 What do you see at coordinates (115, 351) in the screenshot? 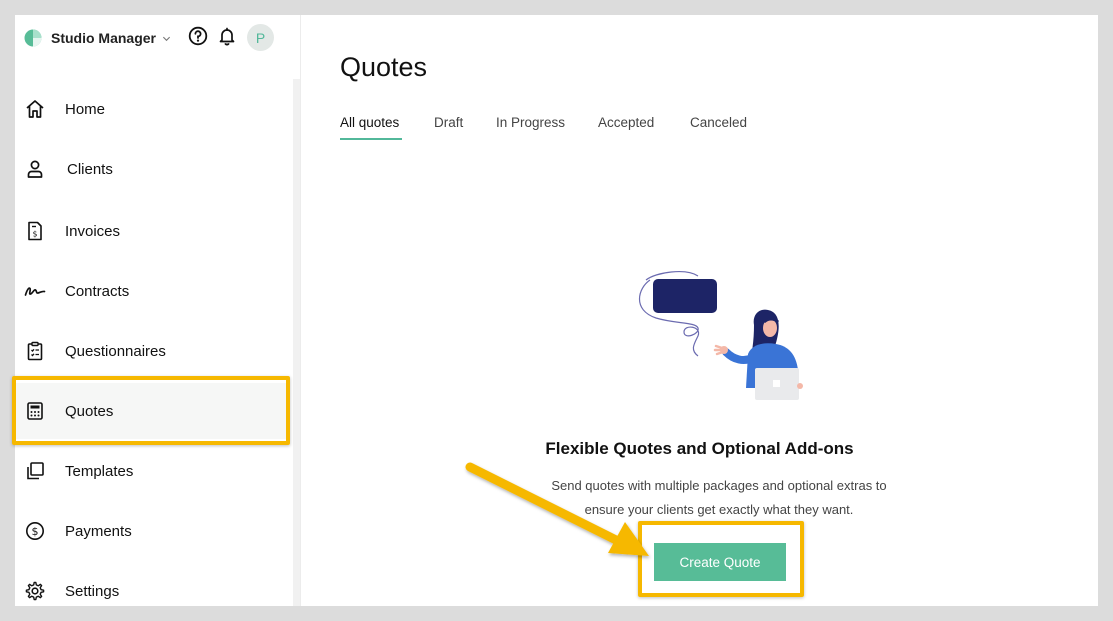
I see `sidebar-item-label: Questionnaires` at bounding box center [115, 351].